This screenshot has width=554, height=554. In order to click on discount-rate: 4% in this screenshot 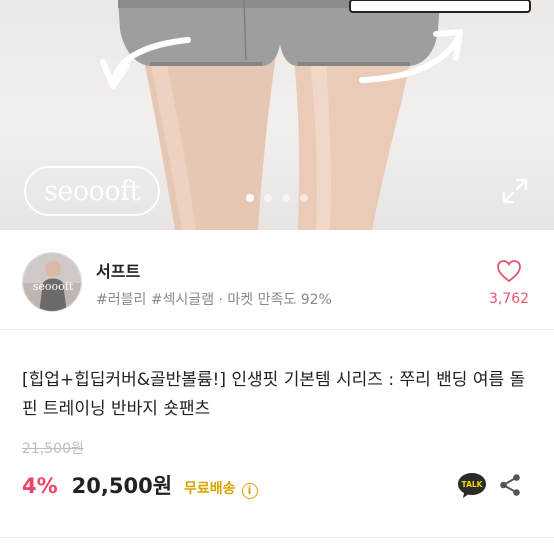, I will do `click(40, 486)`.